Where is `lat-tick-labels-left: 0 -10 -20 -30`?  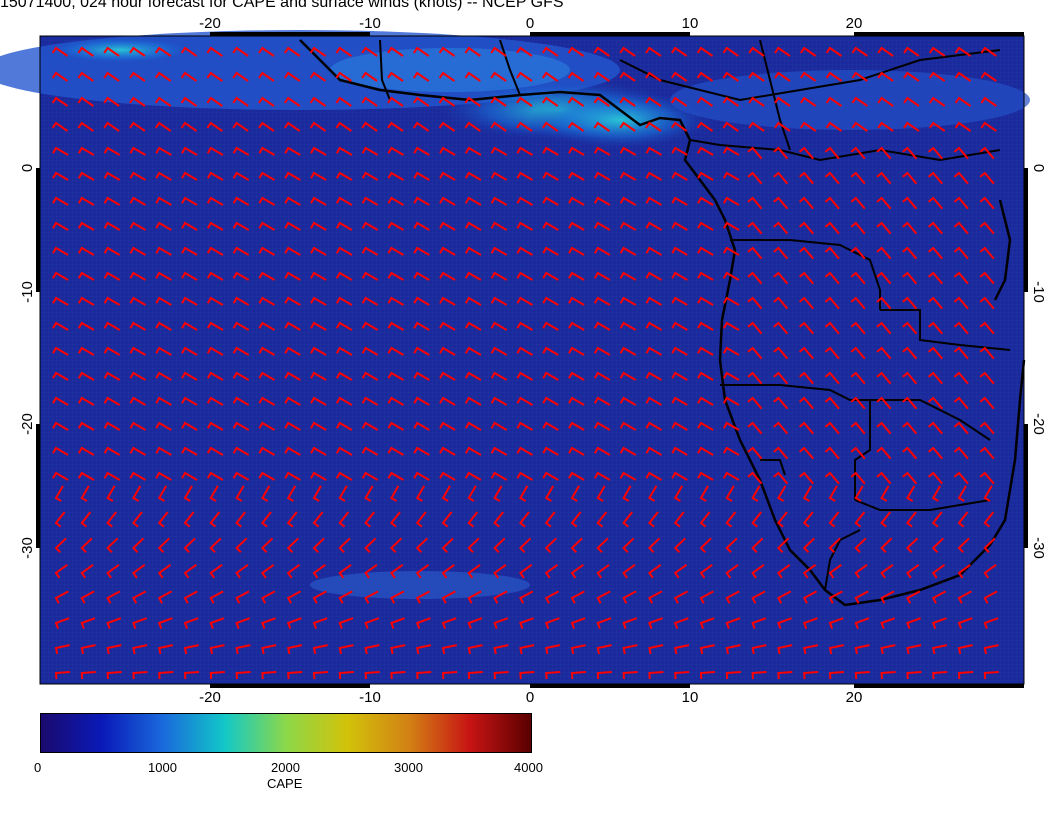
lat-tick-labels-left: 0 -10 -20 -30 is located at coordinates (27, 361).